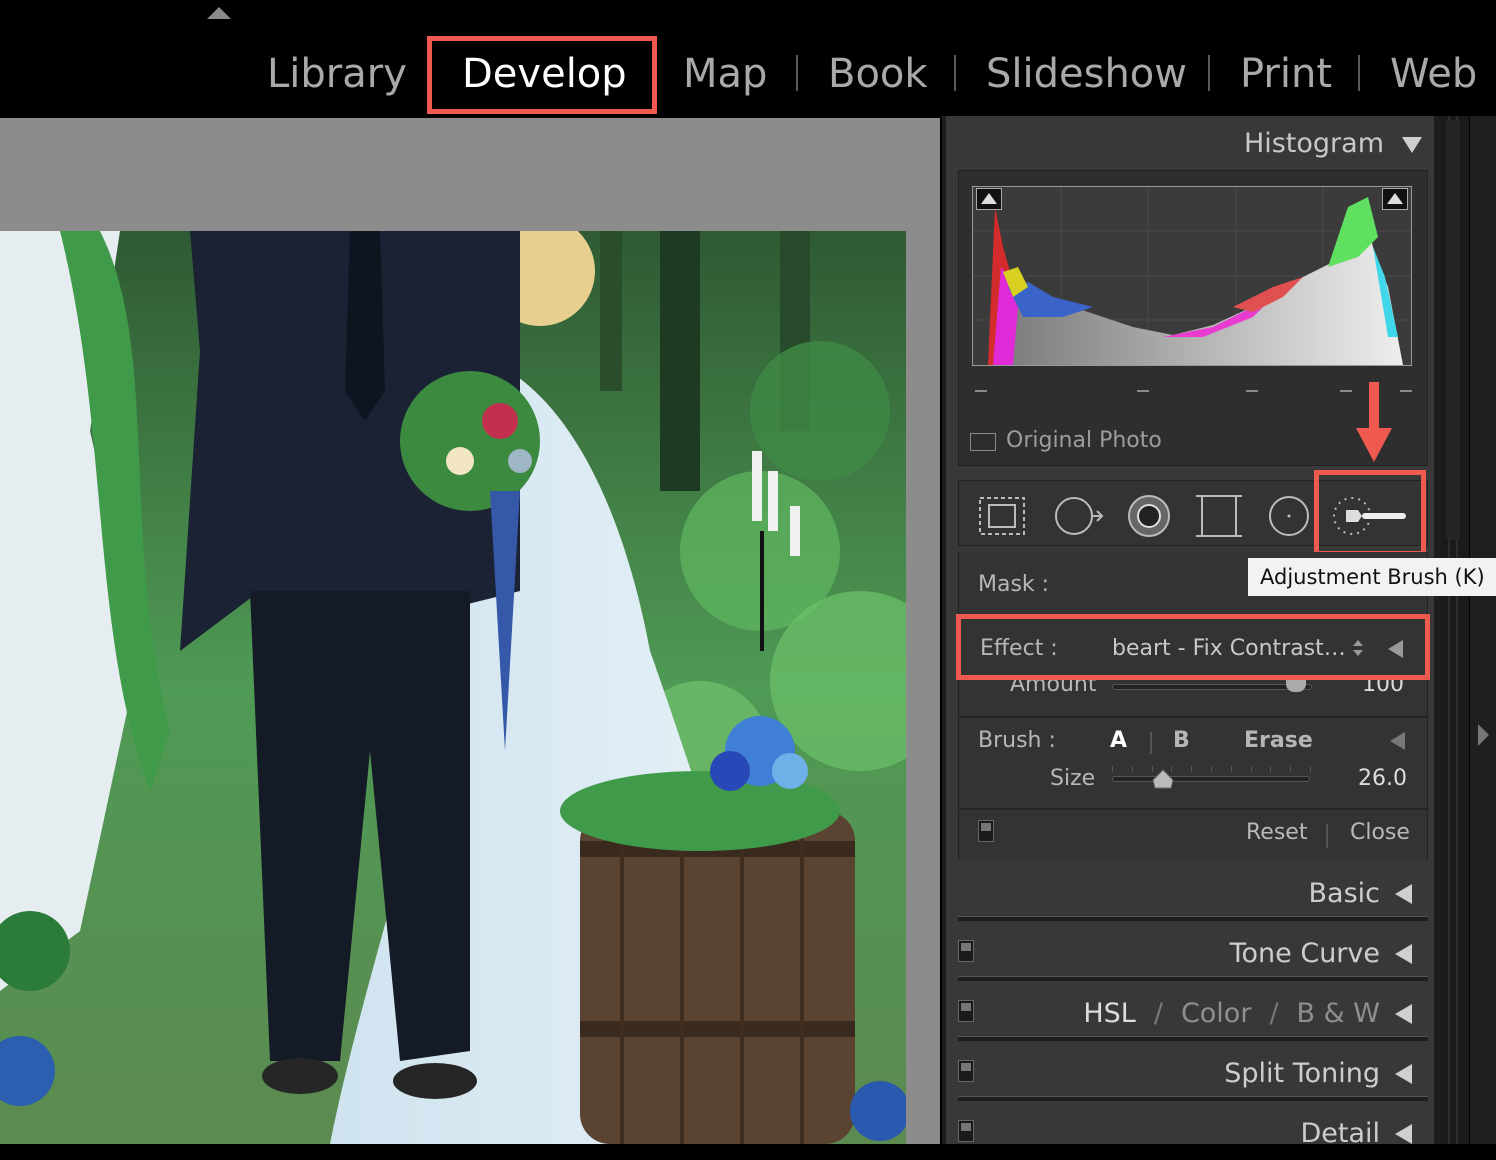 The image size is (1496, 1160). I want to click on module-web: Web, so click(1433, 74).